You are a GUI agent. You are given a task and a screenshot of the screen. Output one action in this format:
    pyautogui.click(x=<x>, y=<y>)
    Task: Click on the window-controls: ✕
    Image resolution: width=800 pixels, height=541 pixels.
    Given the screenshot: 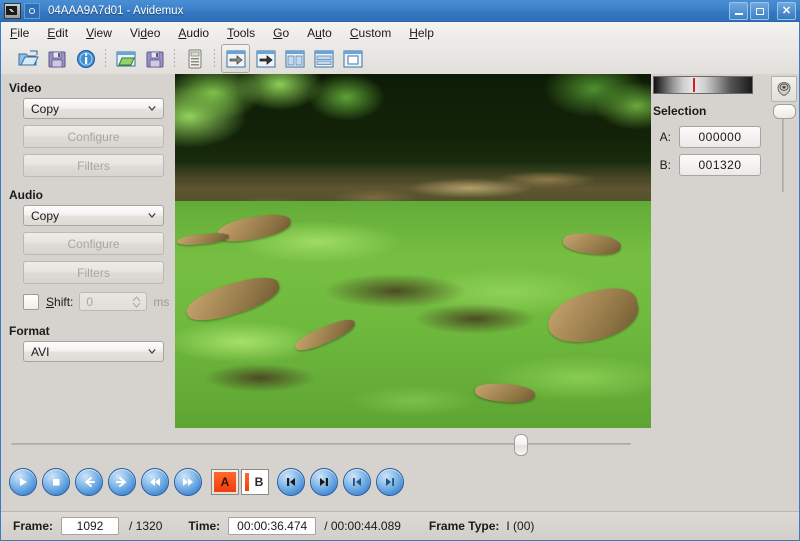 What is the action you would take?
    pyautogui.click(x=762, y=11)
    